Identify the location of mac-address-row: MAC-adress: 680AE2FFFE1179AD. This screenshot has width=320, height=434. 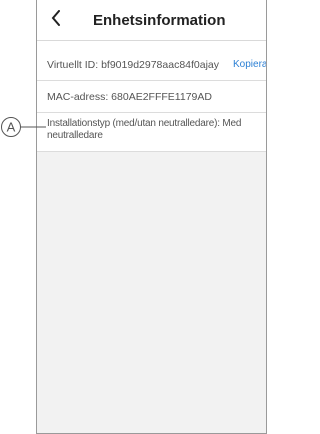
(151, 97).